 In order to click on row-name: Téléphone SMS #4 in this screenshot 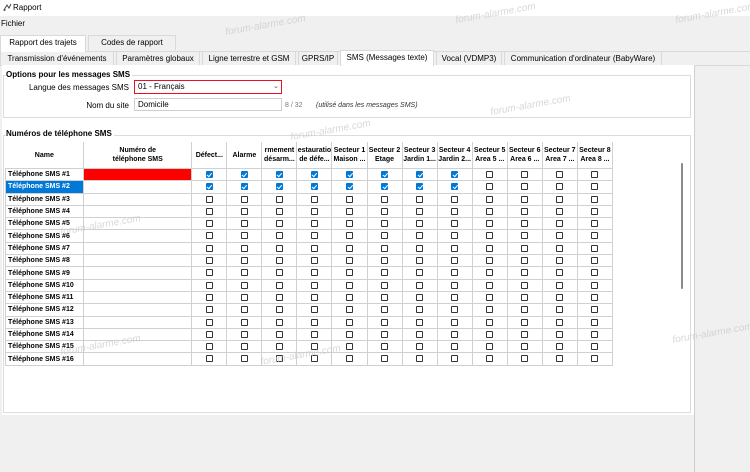, I will do `click(44, 211)`.